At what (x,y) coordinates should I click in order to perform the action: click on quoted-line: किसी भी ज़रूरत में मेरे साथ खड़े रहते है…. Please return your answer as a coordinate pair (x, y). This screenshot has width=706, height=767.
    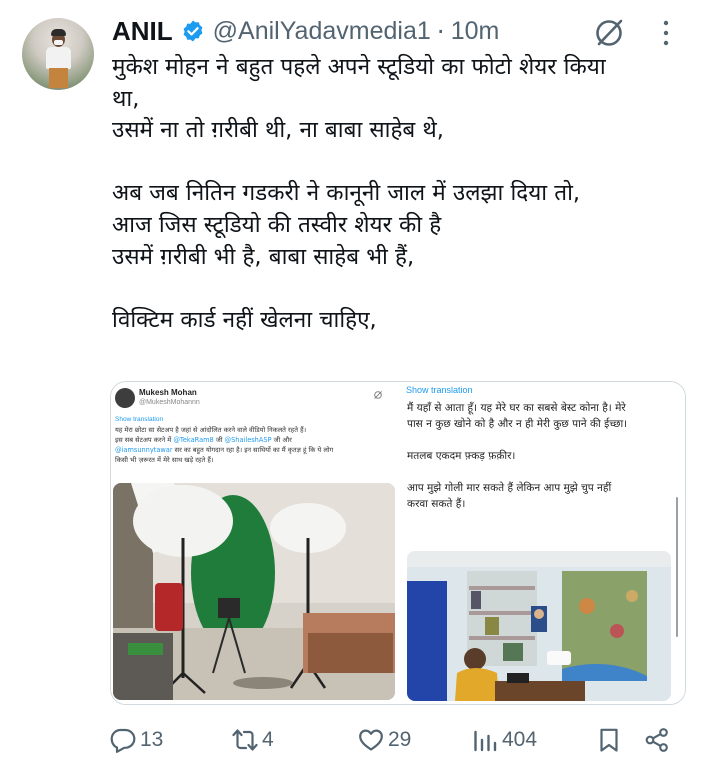
    Looking at the image, I should click on (164, 460).